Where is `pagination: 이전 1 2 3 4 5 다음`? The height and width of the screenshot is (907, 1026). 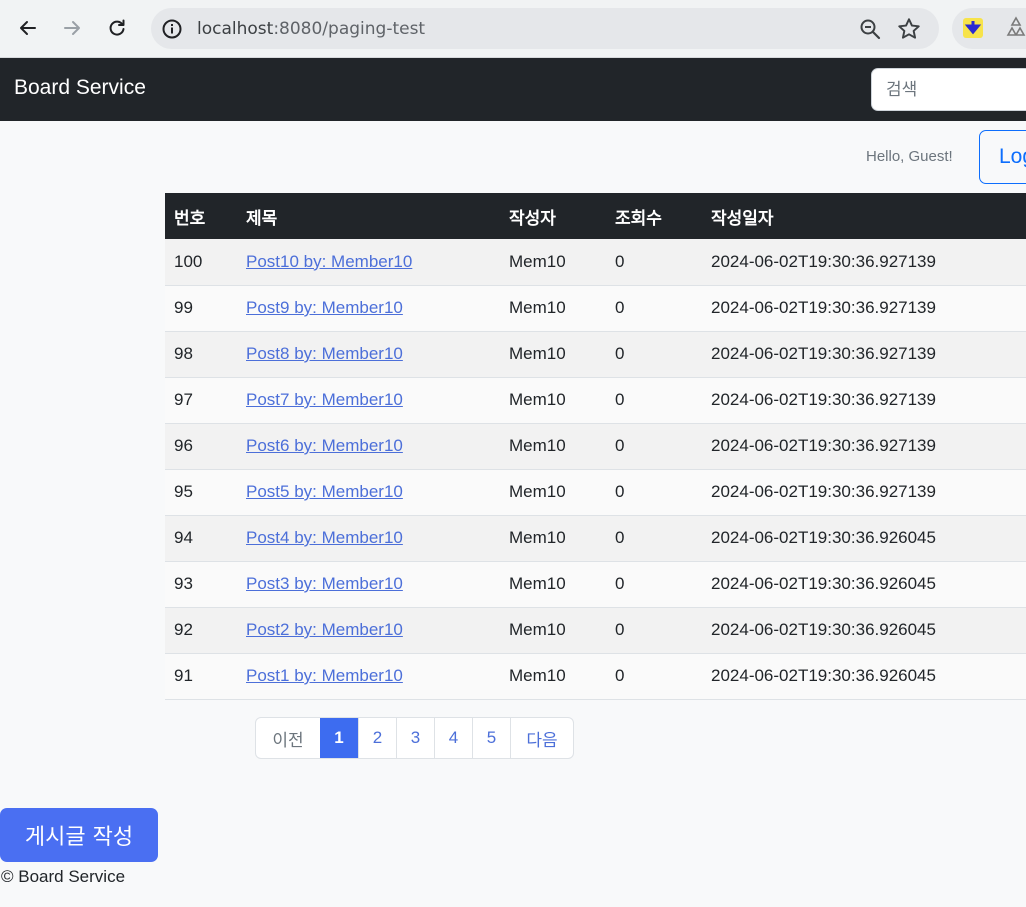
pagination: 이전 1 2 3 4 5 다음 is located at coordinates (414, 738).